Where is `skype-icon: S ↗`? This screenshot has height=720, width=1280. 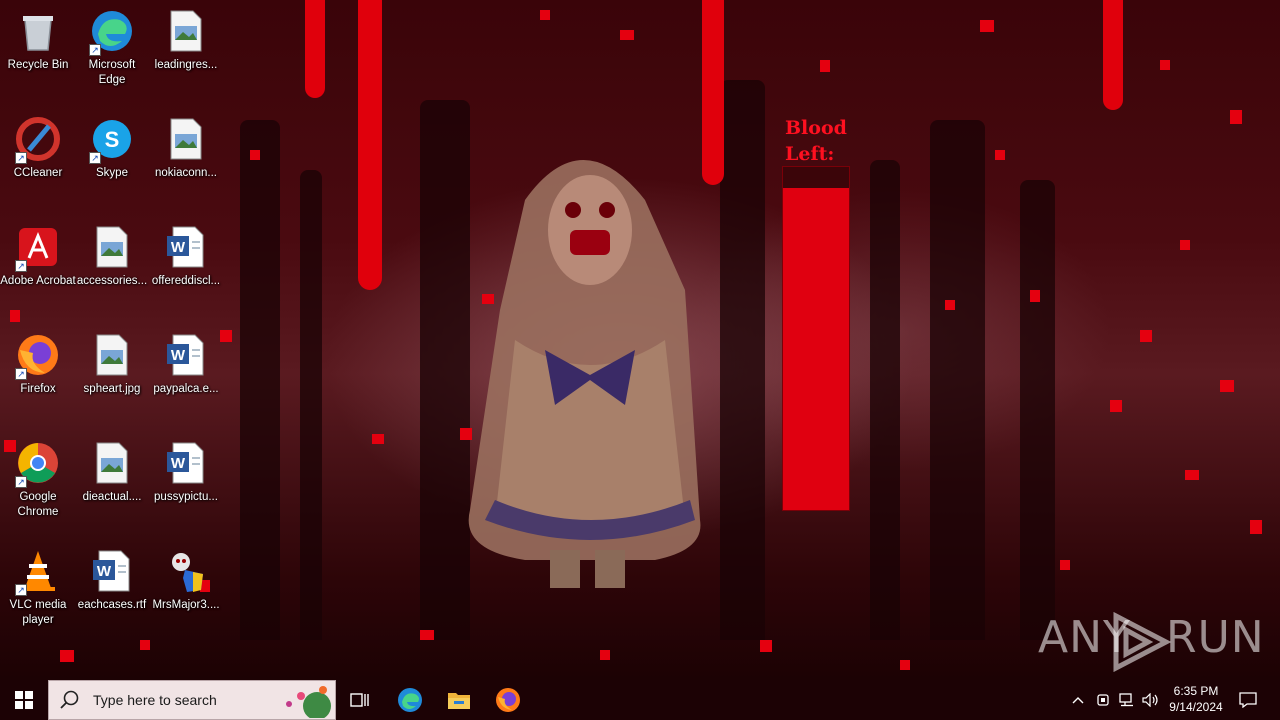 skype-icon: S ↗ is located at coordinates (112, 140).